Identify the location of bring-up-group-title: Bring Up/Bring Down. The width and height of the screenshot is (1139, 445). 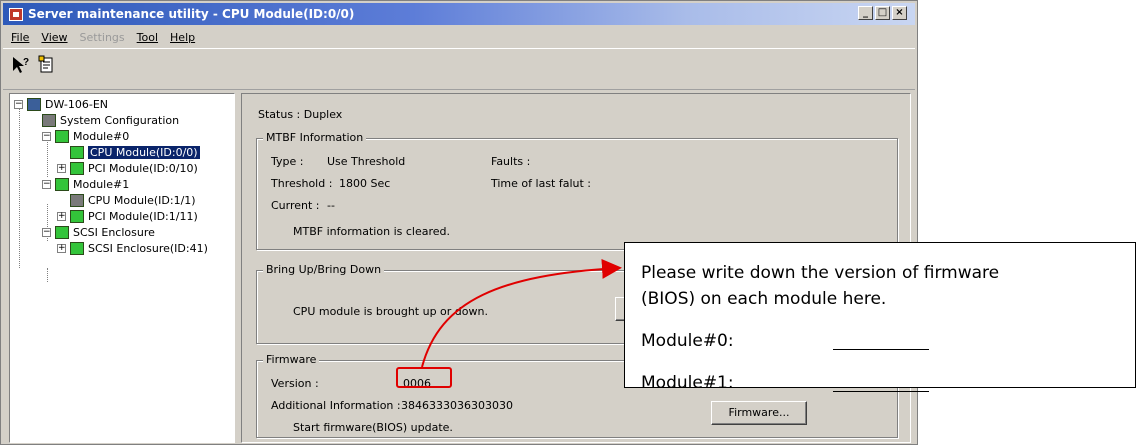
(324, 269).